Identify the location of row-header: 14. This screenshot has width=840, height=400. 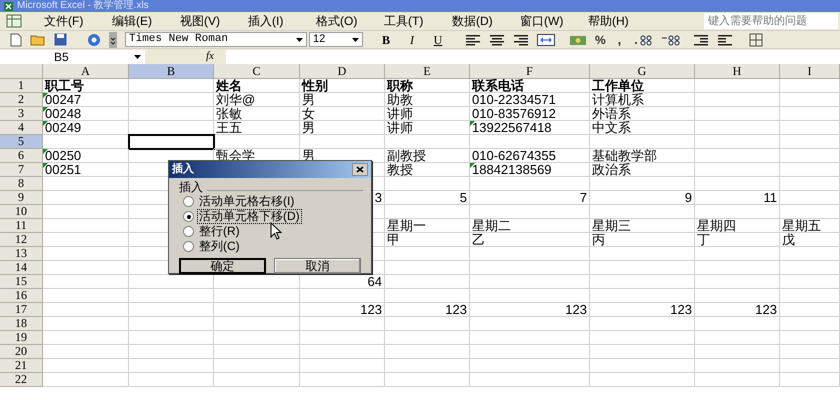
(21, 268).